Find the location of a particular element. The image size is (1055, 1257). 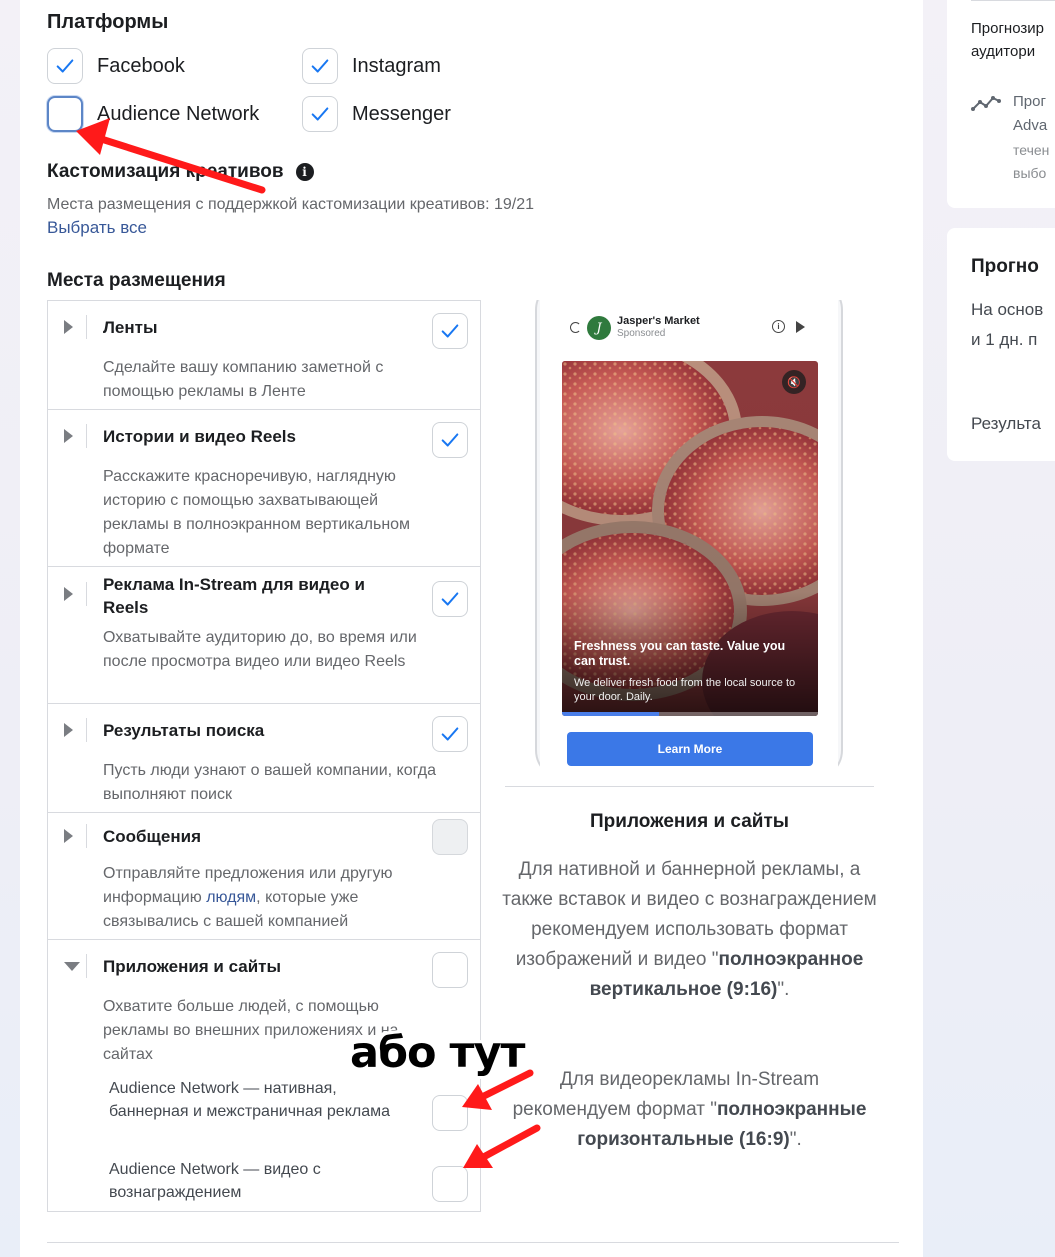

facebook-checkbox is located at coordinates (65, 66).